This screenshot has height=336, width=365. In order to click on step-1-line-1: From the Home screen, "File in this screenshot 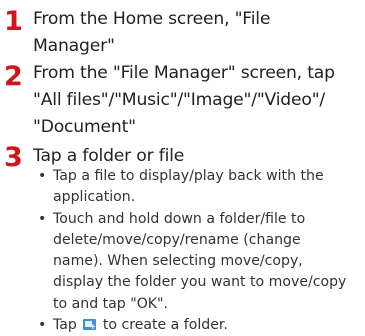, I will do `click(152, 19)`.